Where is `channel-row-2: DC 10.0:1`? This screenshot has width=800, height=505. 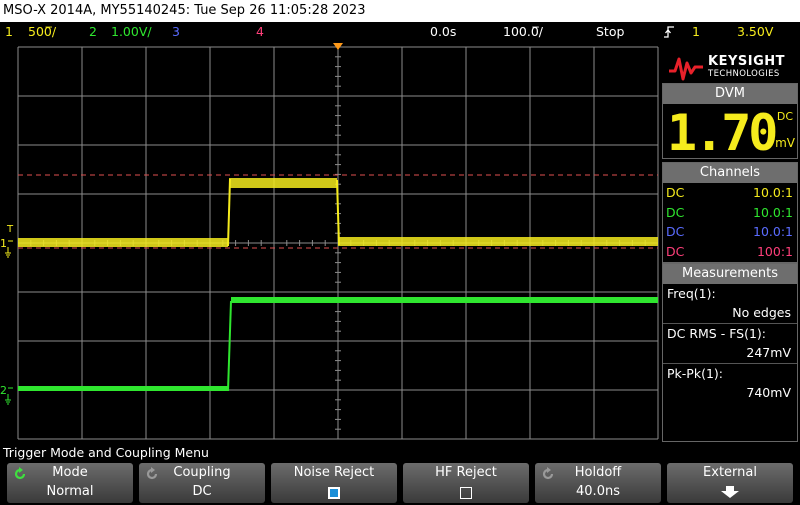 channel-row-2: DC 10.0:1 is located at coordinates (730, 213).